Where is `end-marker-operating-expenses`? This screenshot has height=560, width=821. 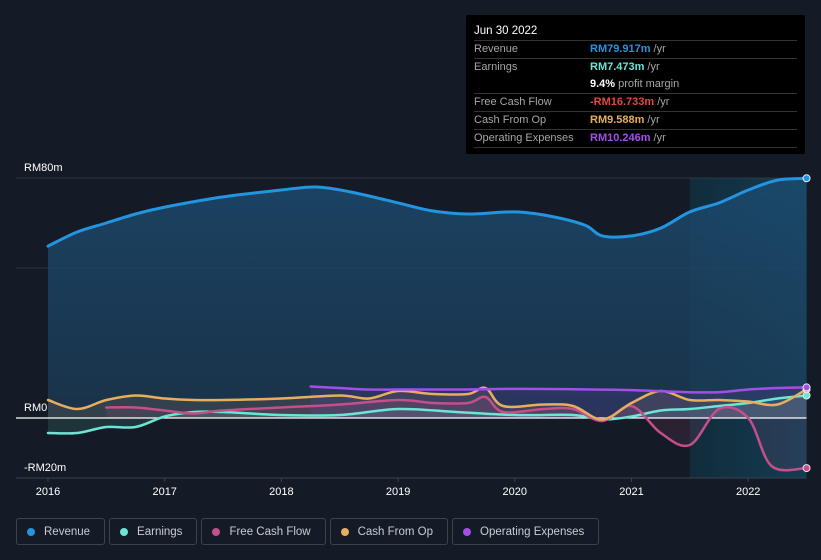
end-marker-operating-expenses is located at coordinates (806, 387).